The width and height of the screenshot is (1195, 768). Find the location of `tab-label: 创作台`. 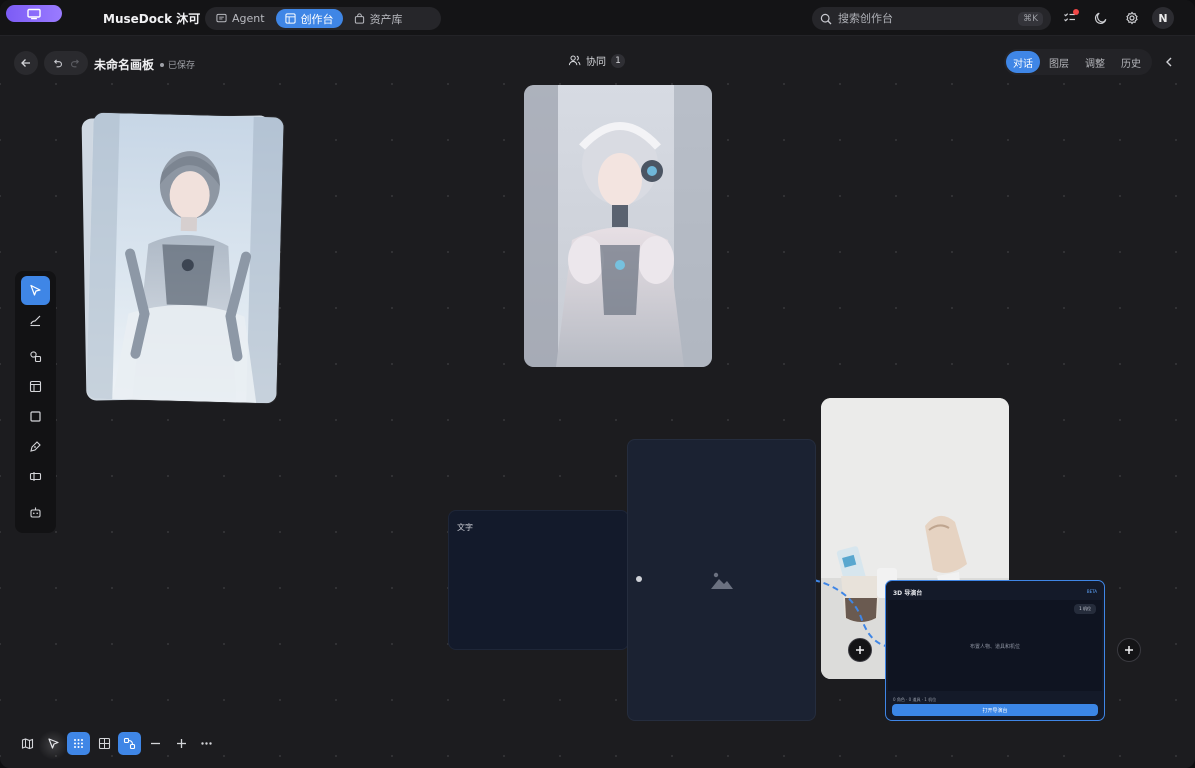

tab-label: 创作台 is located at coordinates (317, 19).